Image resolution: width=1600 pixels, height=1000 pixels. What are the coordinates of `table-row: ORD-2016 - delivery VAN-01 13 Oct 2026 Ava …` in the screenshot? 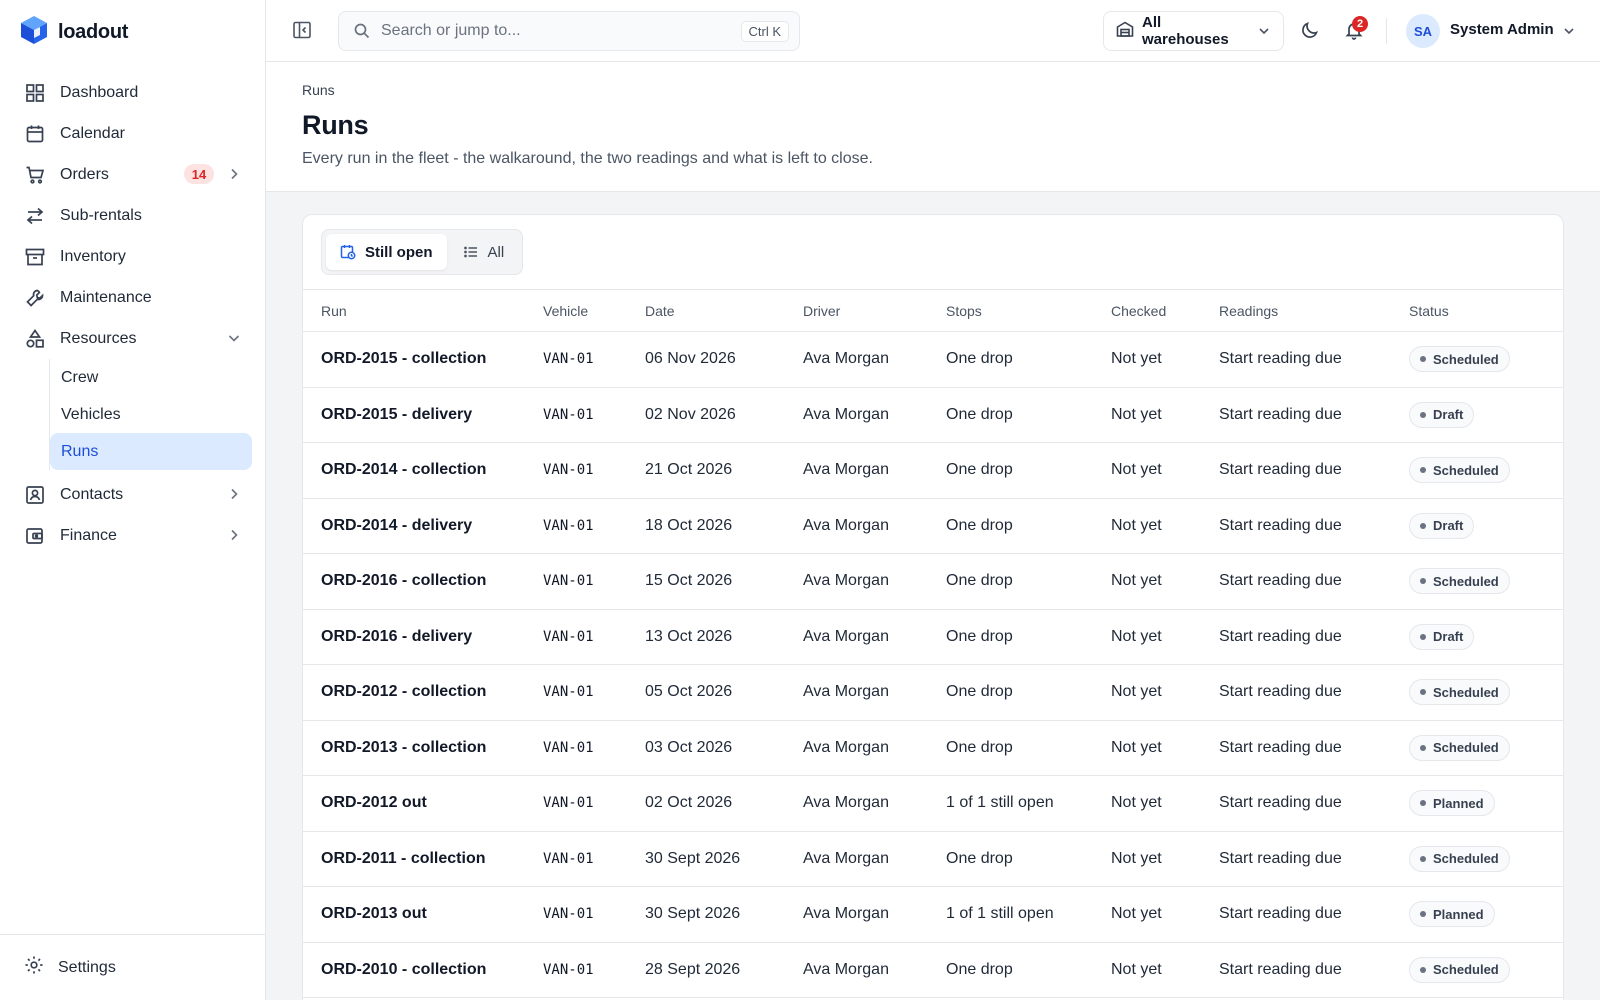 It's located at (933, 637).